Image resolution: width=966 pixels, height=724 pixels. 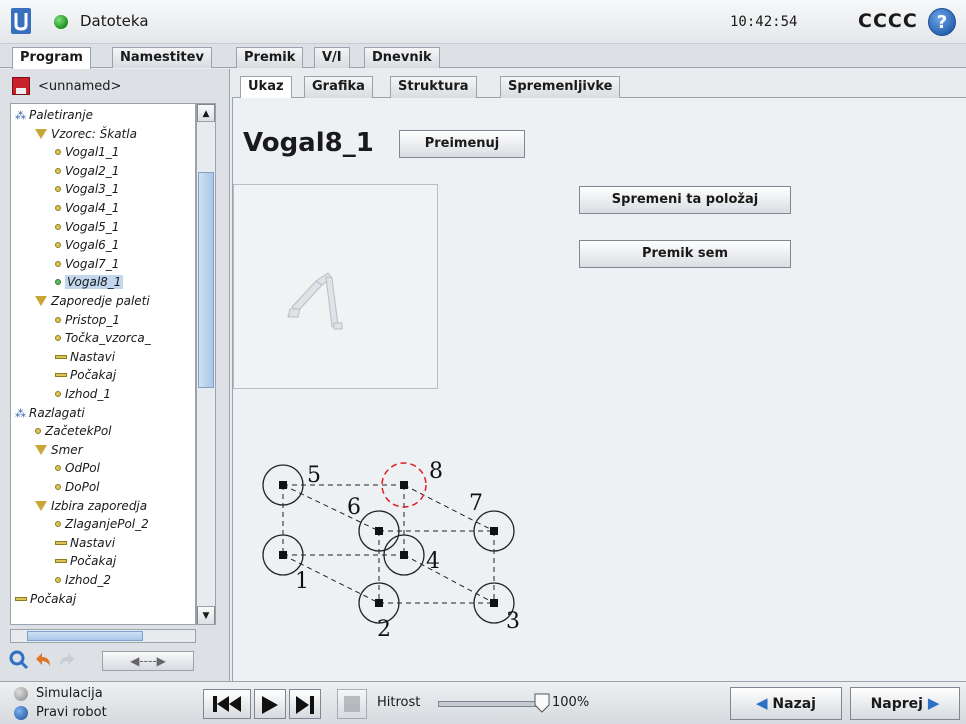 I want to click on rewind-button, so click(x=227, y=704).